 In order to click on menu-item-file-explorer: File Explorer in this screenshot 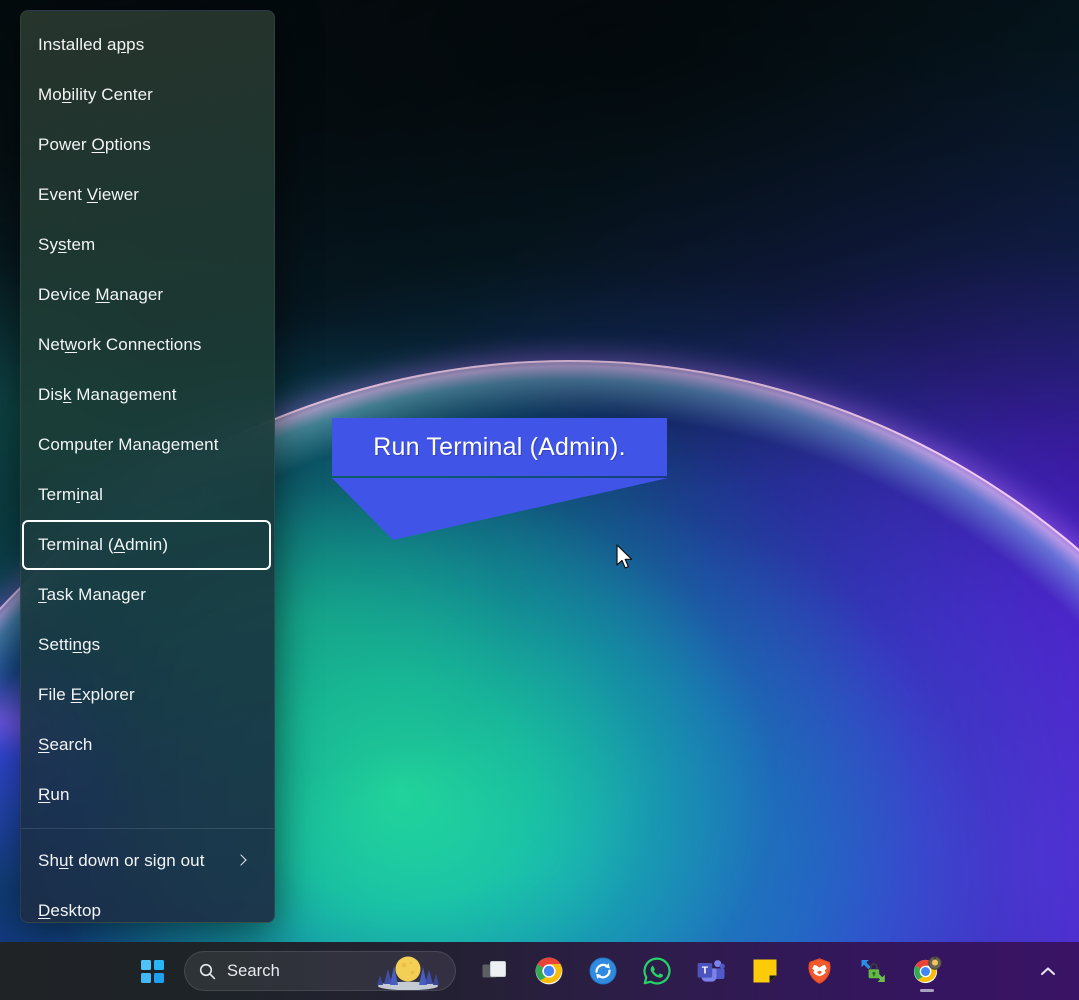, I will do `click(147, 695)`.